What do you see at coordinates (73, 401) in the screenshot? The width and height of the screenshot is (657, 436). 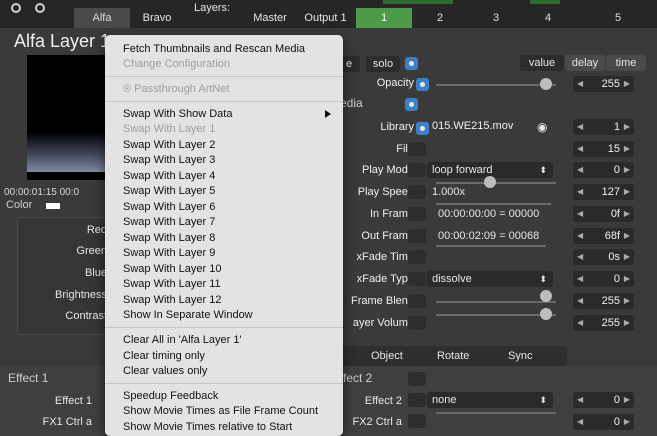 I see `effect-1-label: Effect 1` at bounding box center [73, 401].